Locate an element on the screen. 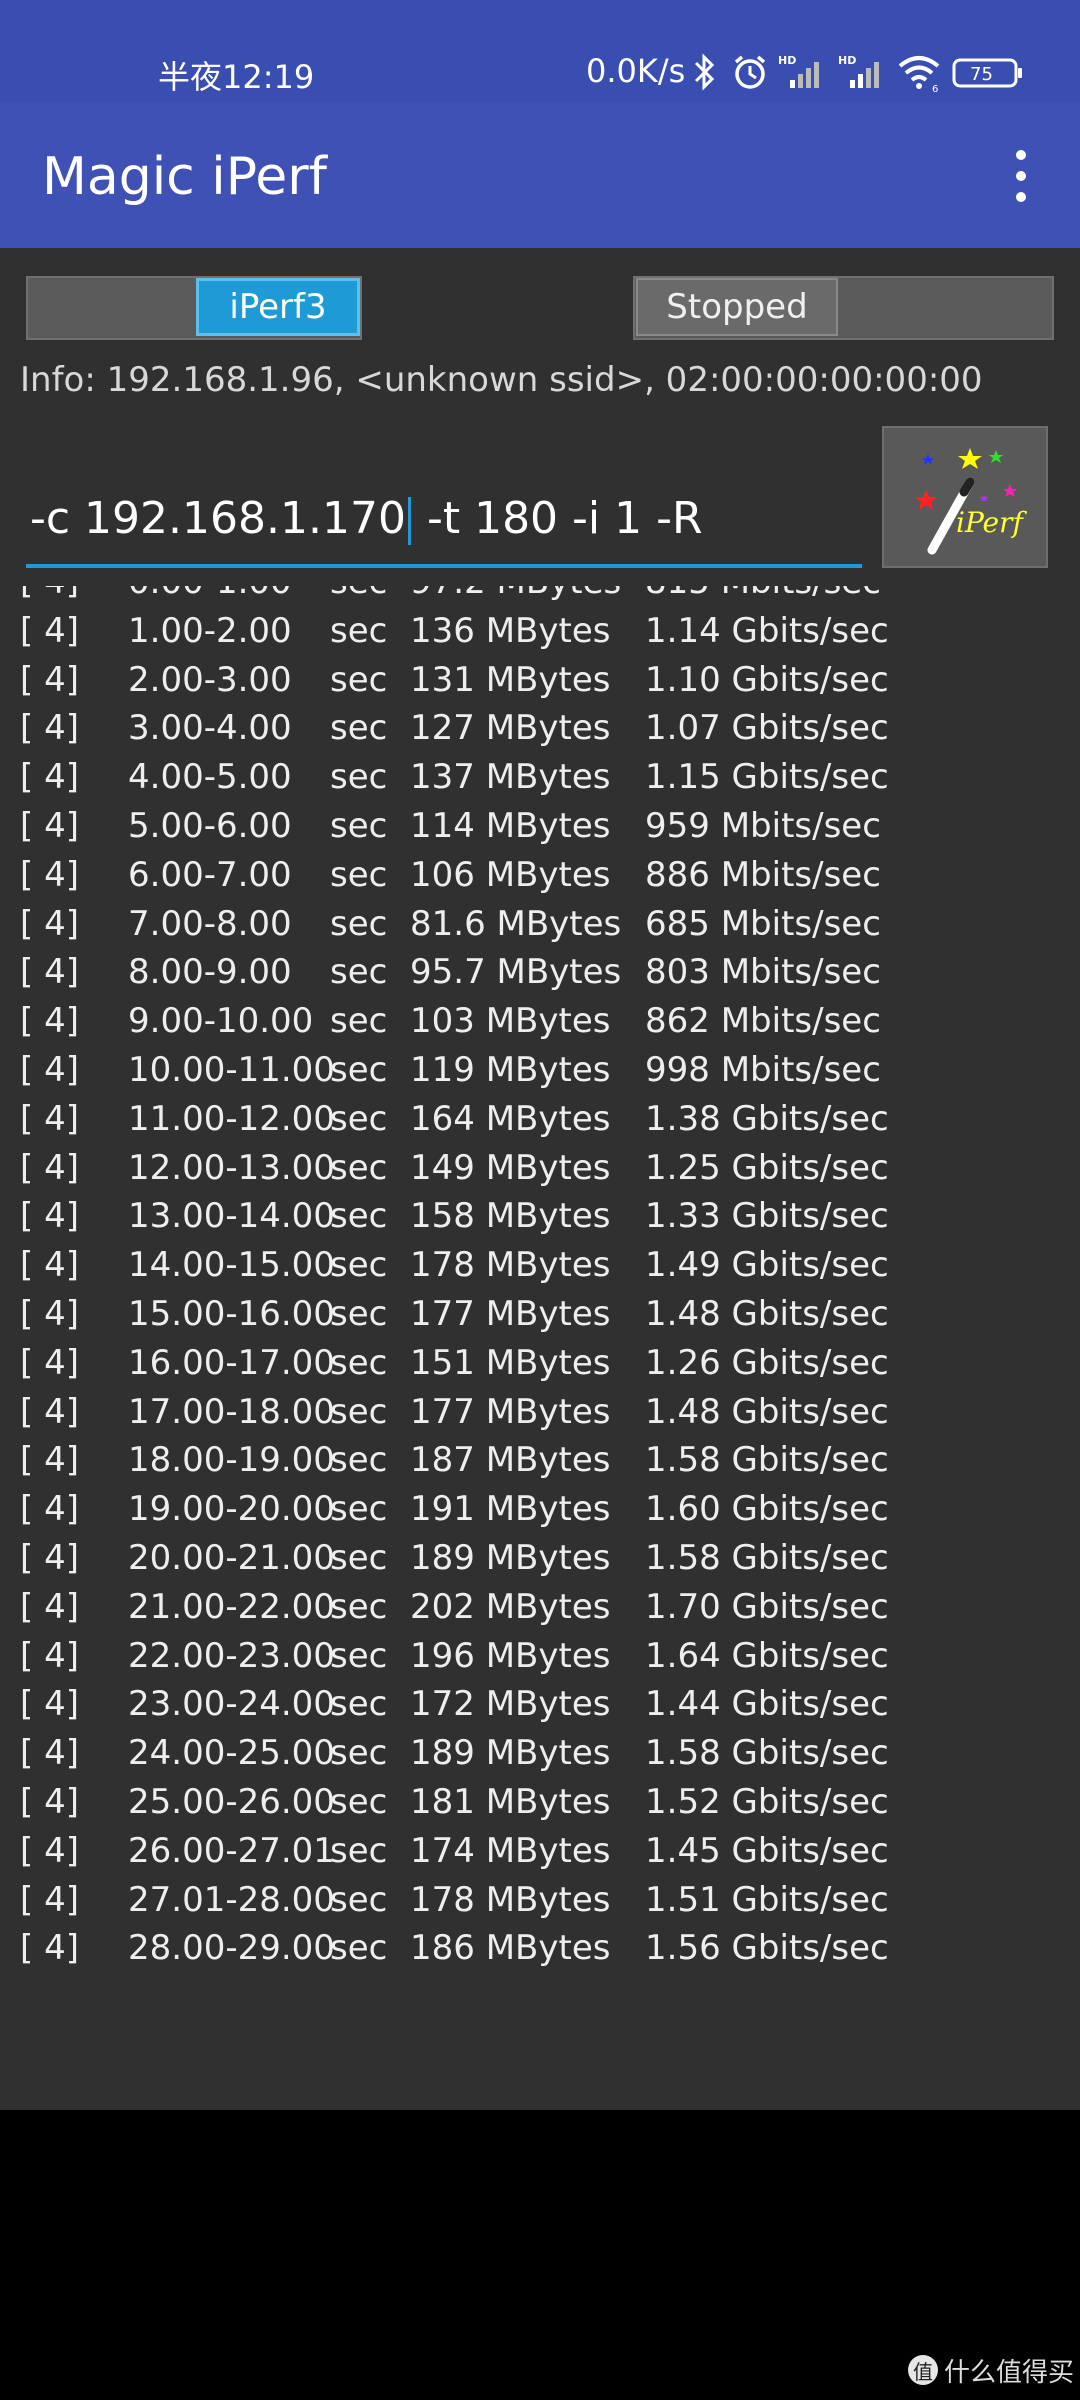 This screenshot has height=2400, width=1080. log-bitrate: 803 Mbits/sec is located at coordinates (763, 972).